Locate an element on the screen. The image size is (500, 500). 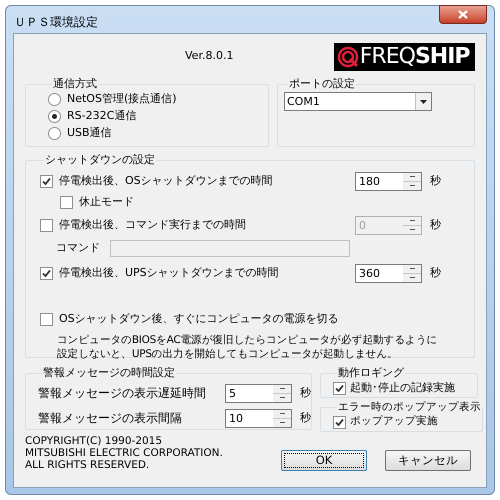
spin-field: 10 is located at coordinates (258, 418).